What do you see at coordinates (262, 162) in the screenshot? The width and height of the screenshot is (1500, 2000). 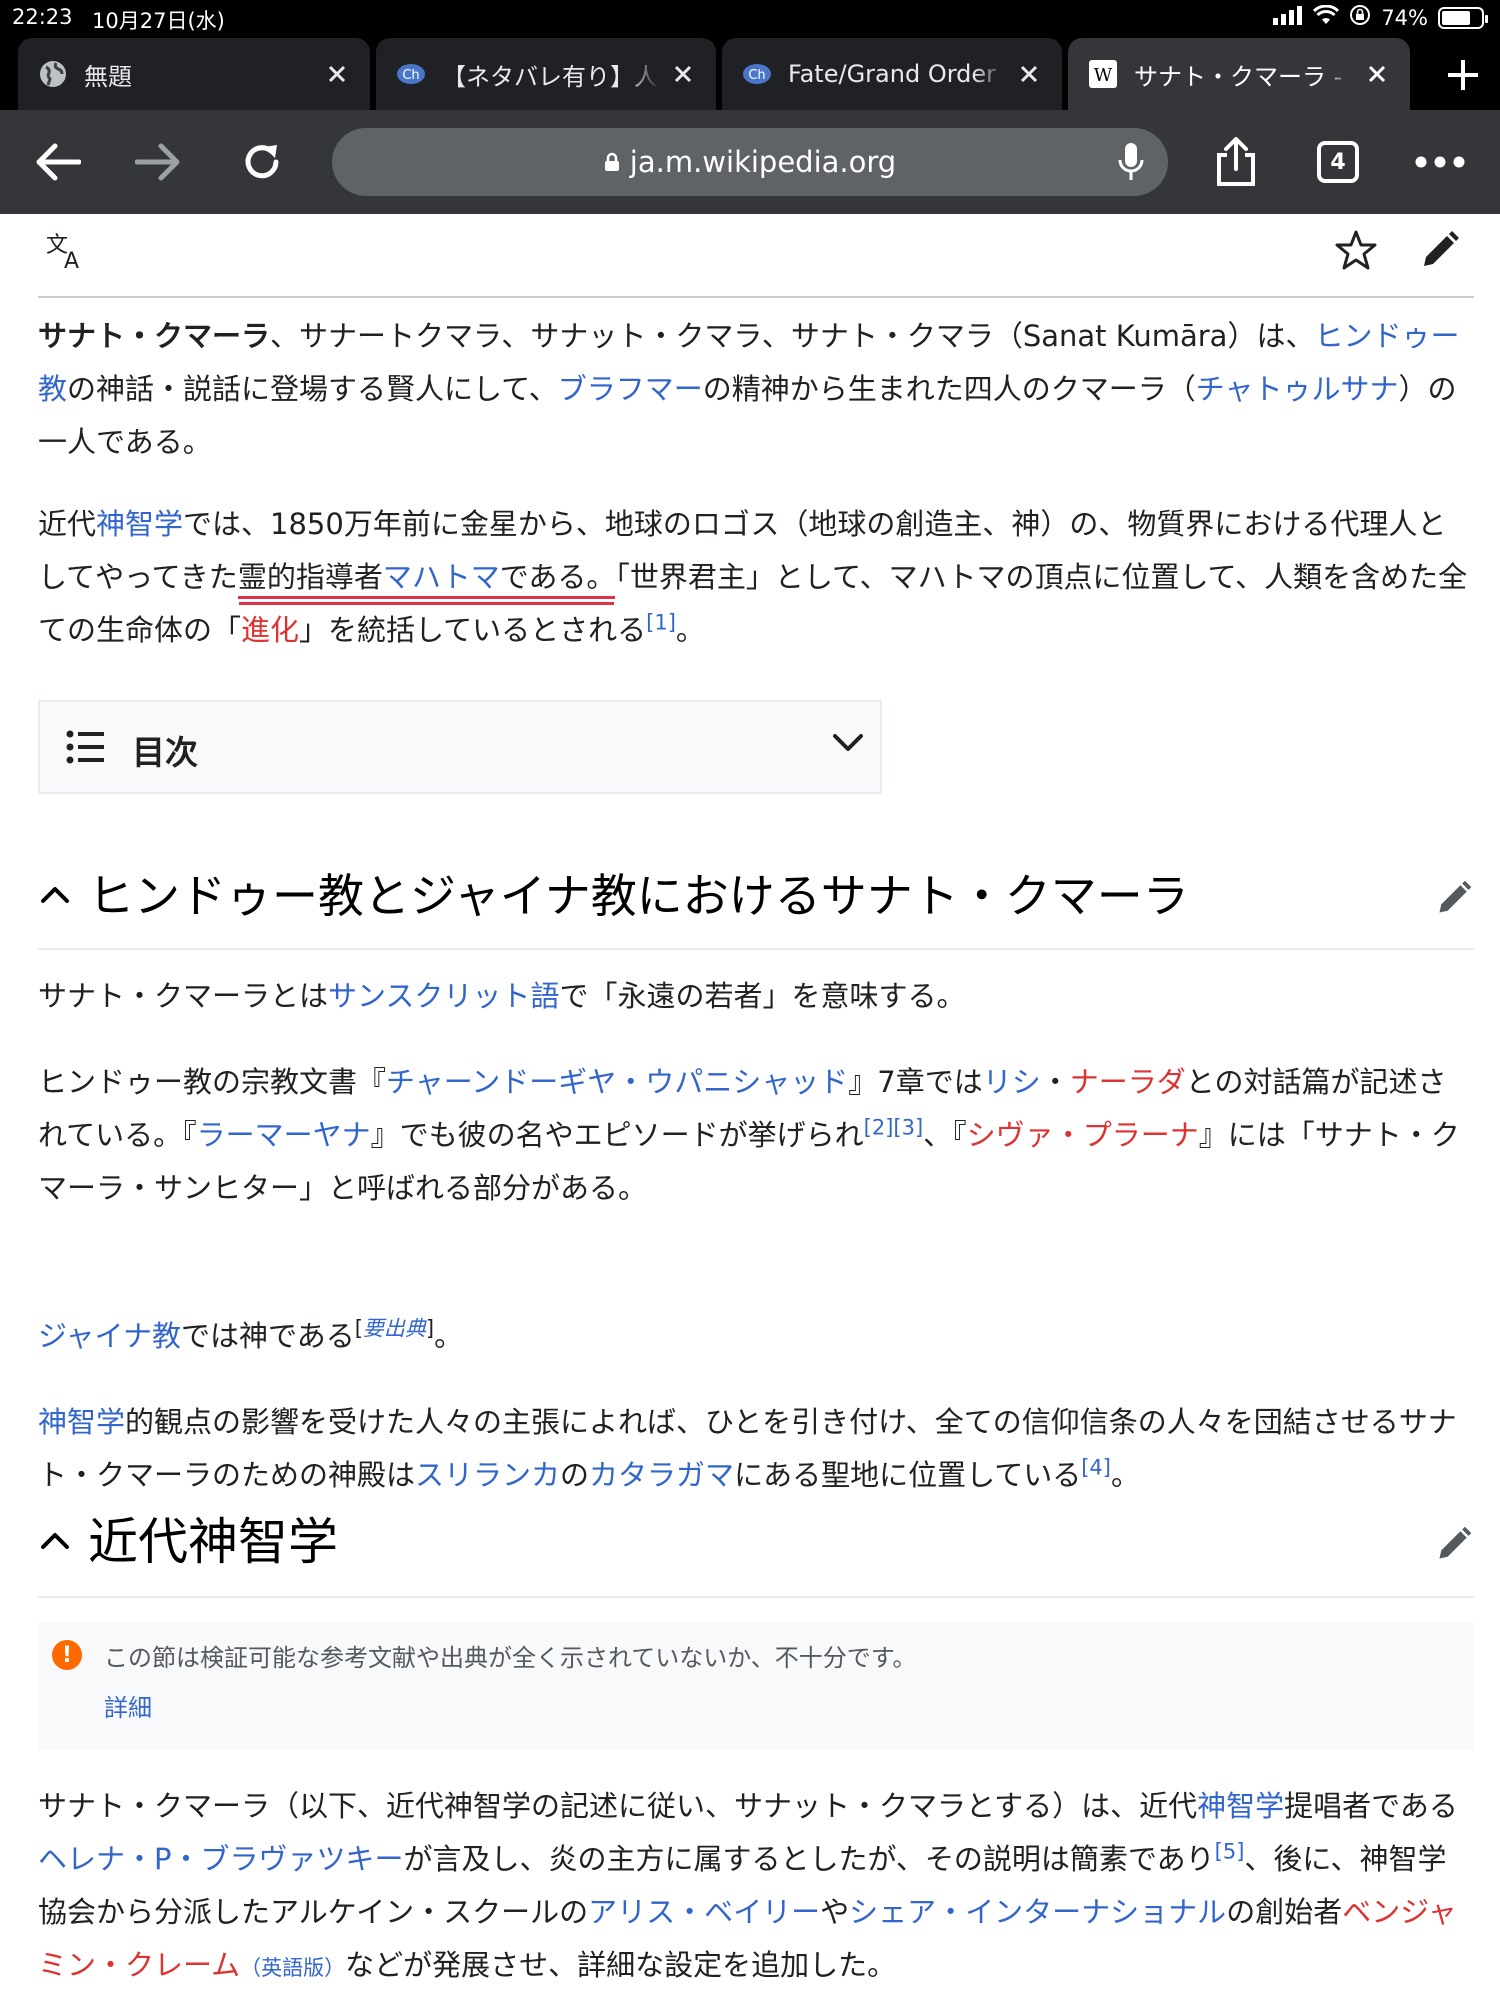 I see `reload-icon` at bounding box center [262, 162].